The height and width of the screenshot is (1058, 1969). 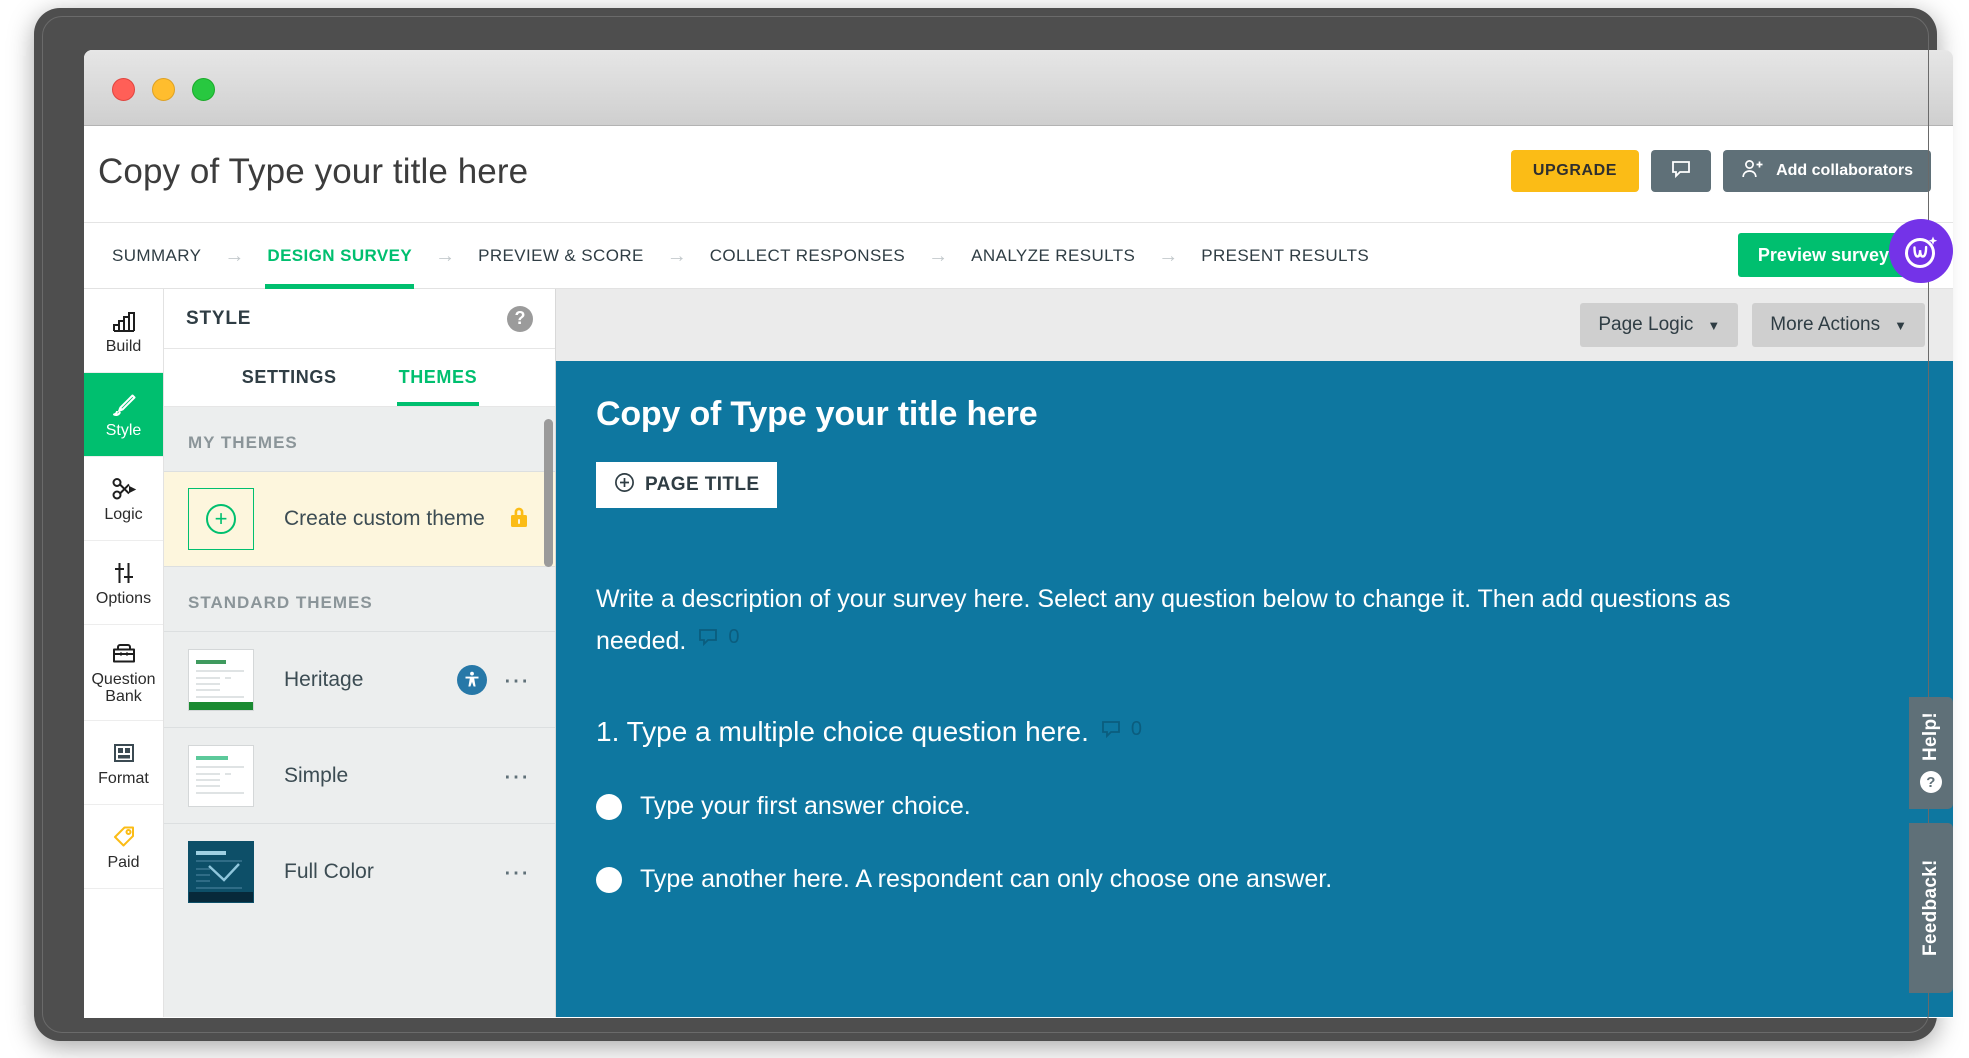 I want to click on add-collaborators-label: Add collaborators, so click(x=1844, y=170).